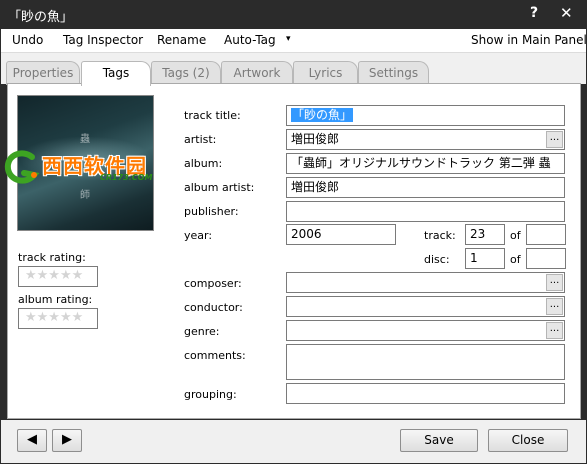 The image size is (587, 464). Describe the element at coordinates (27, 40) in the screenshot. I see `undo-menu: Undo` at that location.